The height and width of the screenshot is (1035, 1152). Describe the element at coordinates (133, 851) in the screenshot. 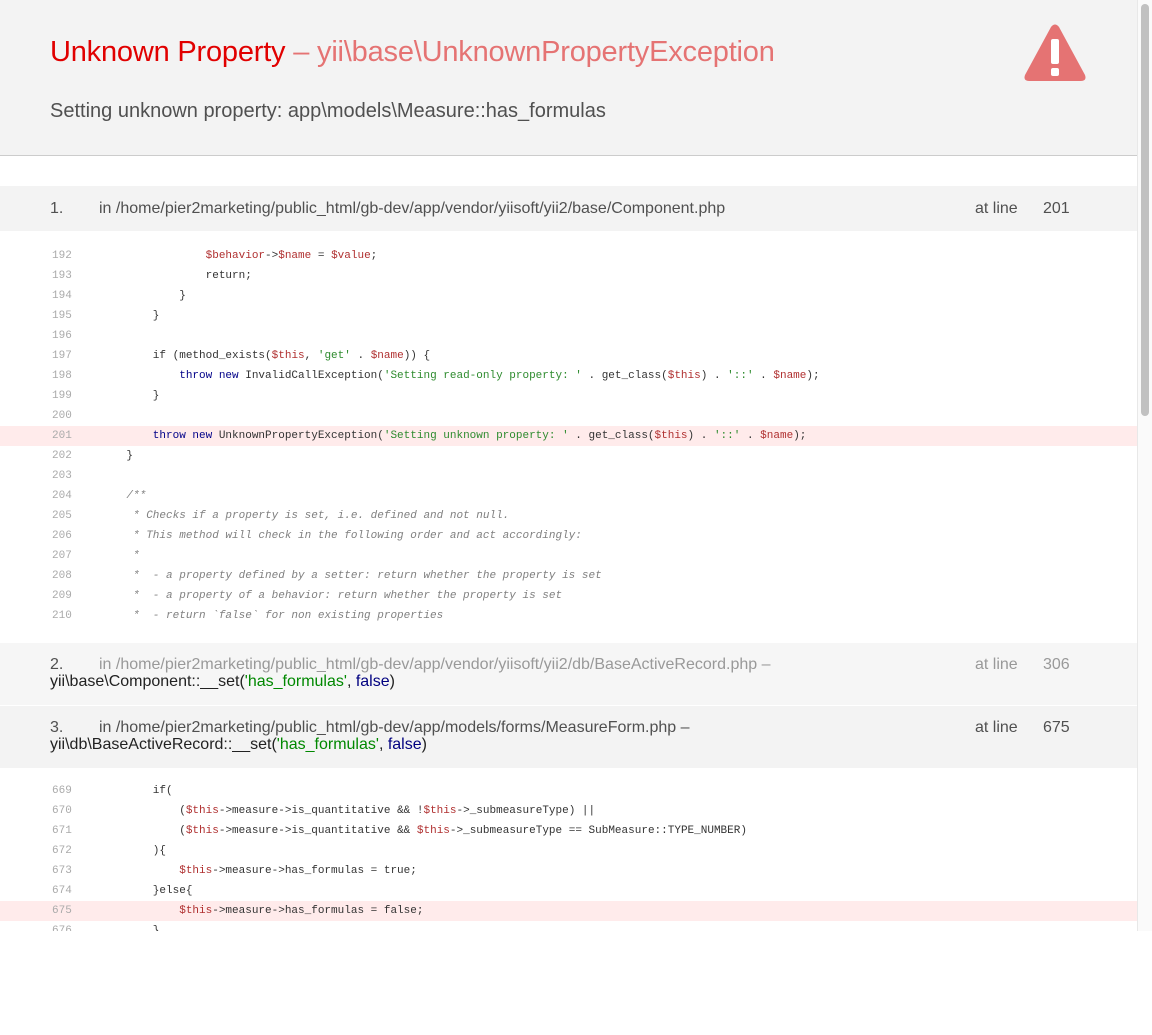

I see `code-text: ){` at that location.